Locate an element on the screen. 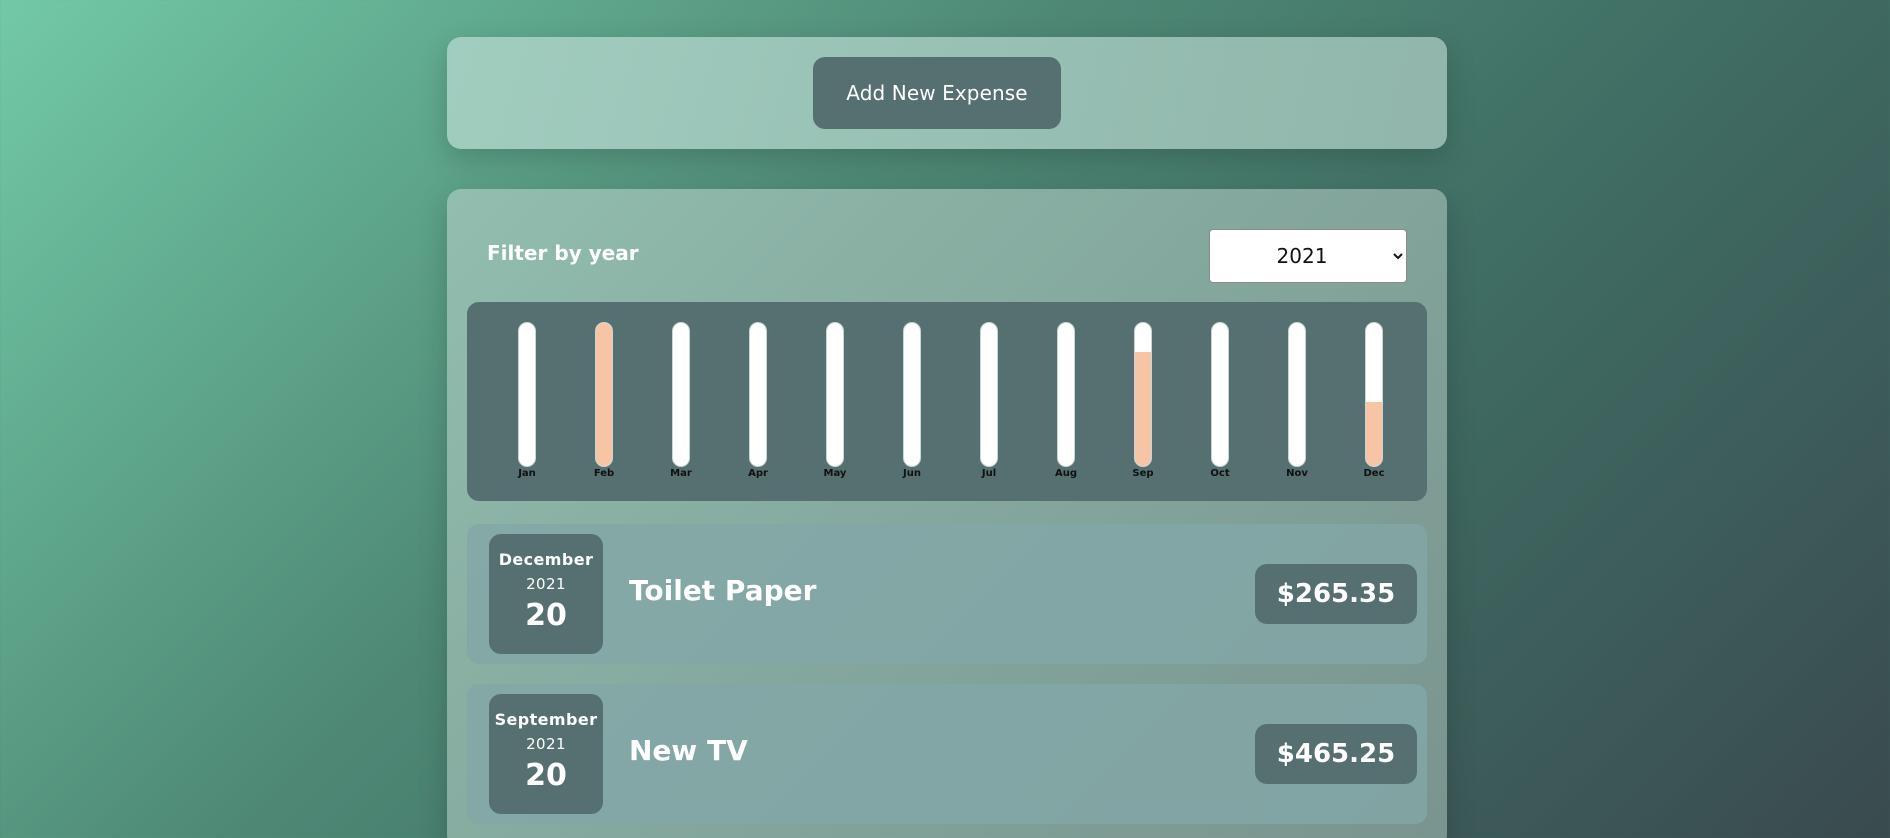  expense-title: New TV is located at coordinates (688, 750).